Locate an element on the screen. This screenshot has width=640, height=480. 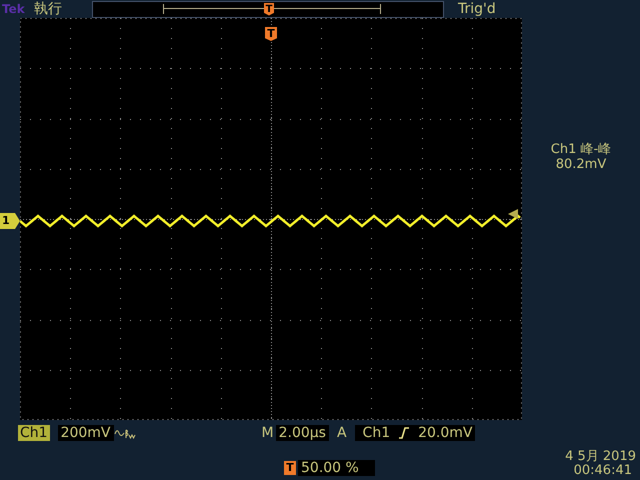
date-label: 4 5月 2019 is located at coordinates (600, 457).